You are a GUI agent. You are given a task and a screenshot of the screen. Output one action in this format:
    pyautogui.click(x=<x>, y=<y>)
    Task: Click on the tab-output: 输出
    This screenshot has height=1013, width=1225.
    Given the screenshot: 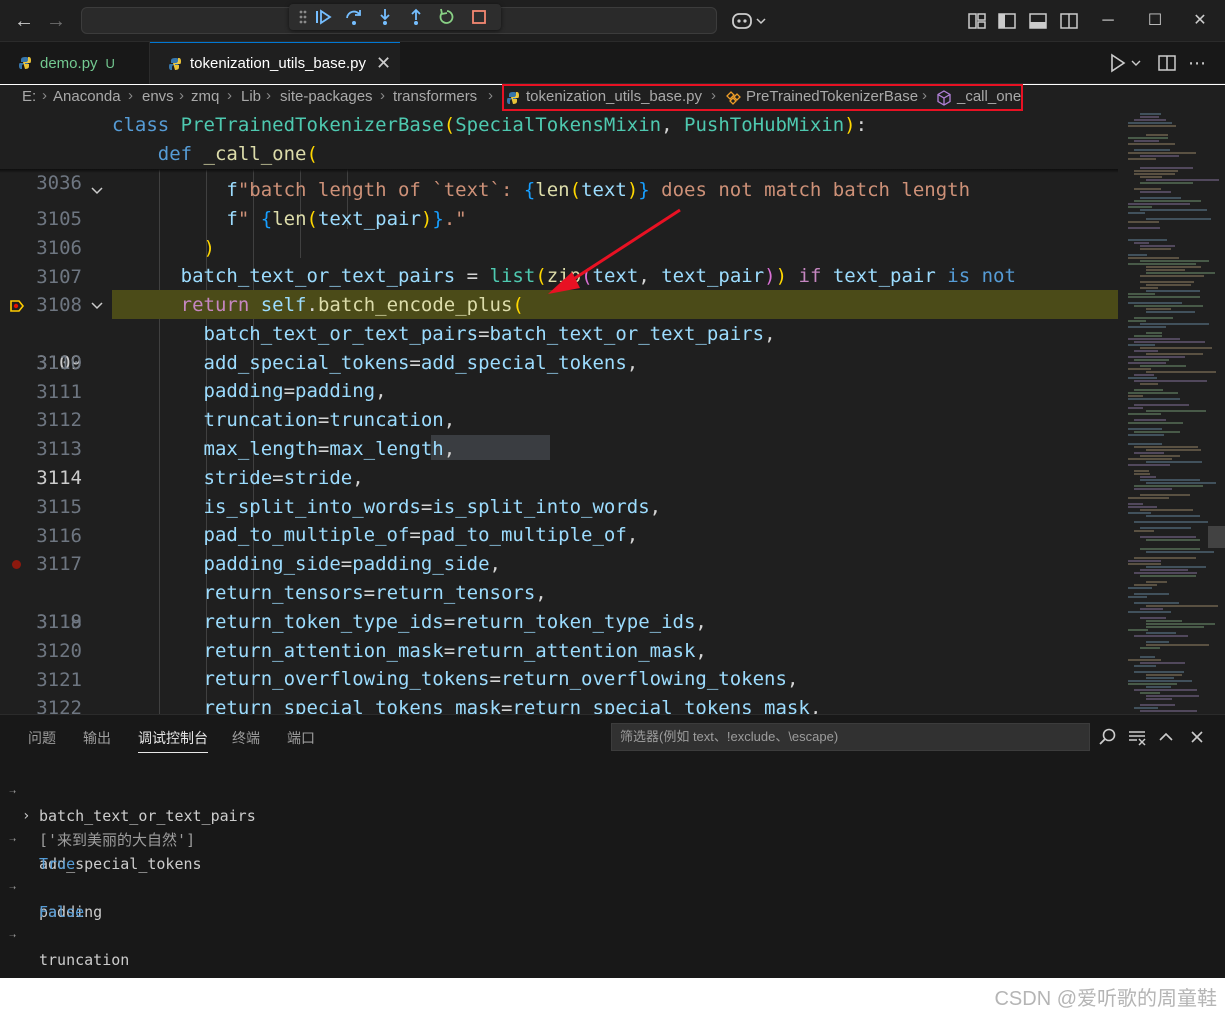 What is the action you would take?
    pyautogui.click(x=97, y=738)
    